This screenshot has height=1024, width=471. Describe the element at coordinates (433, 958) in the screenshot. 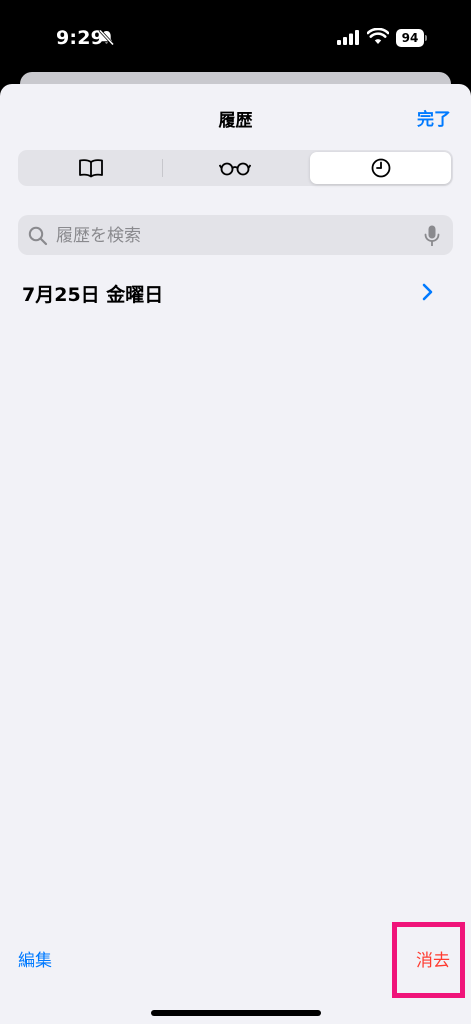

I see `clear-button: 消去` at that location.